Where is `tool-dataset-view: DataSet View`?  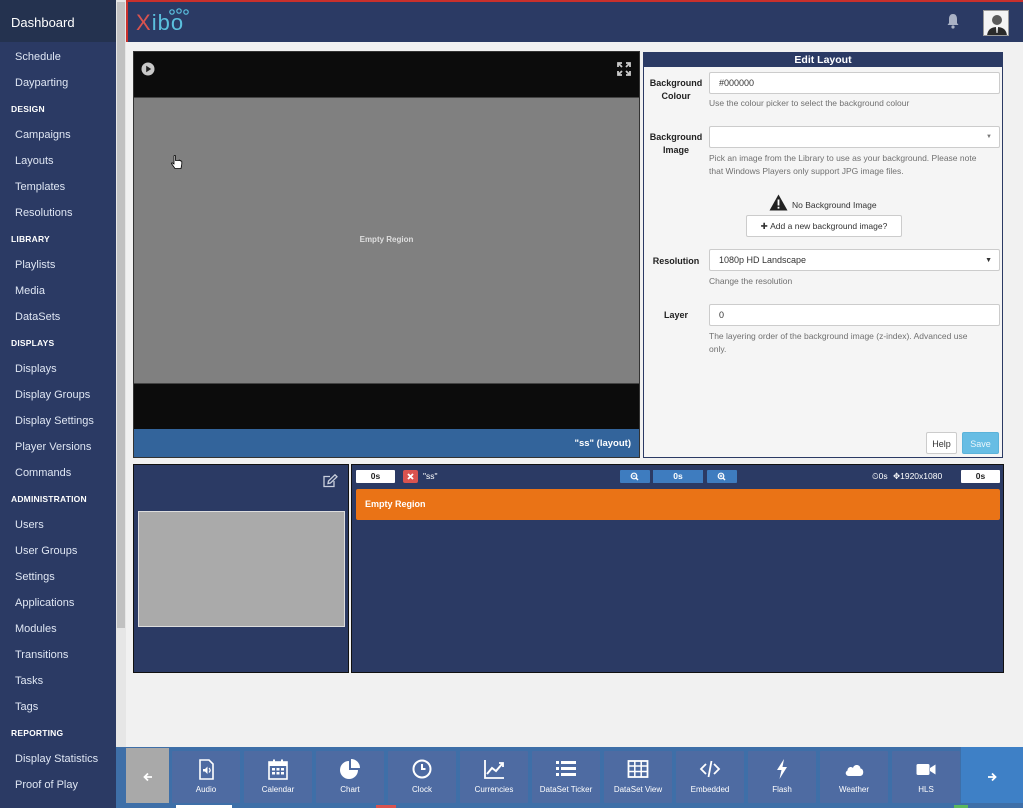 tool-dataset-view: DataSet View is located at coordinates (638, 777).